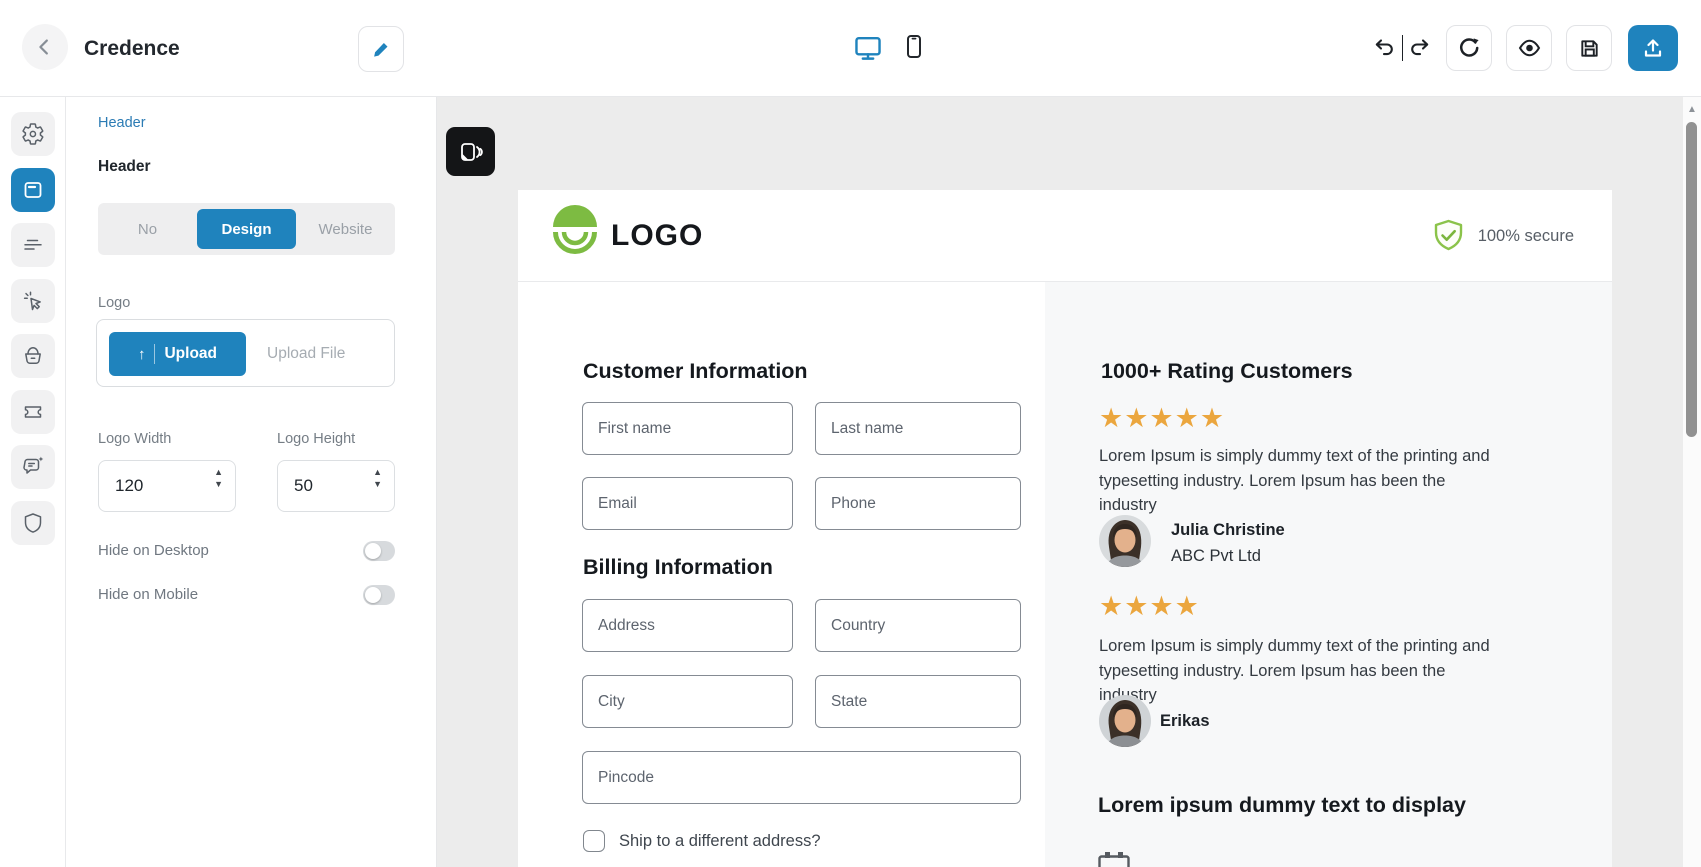 The height and width of the screenshot is (867, 1701). I want to click on back-button, so click(45, 47).